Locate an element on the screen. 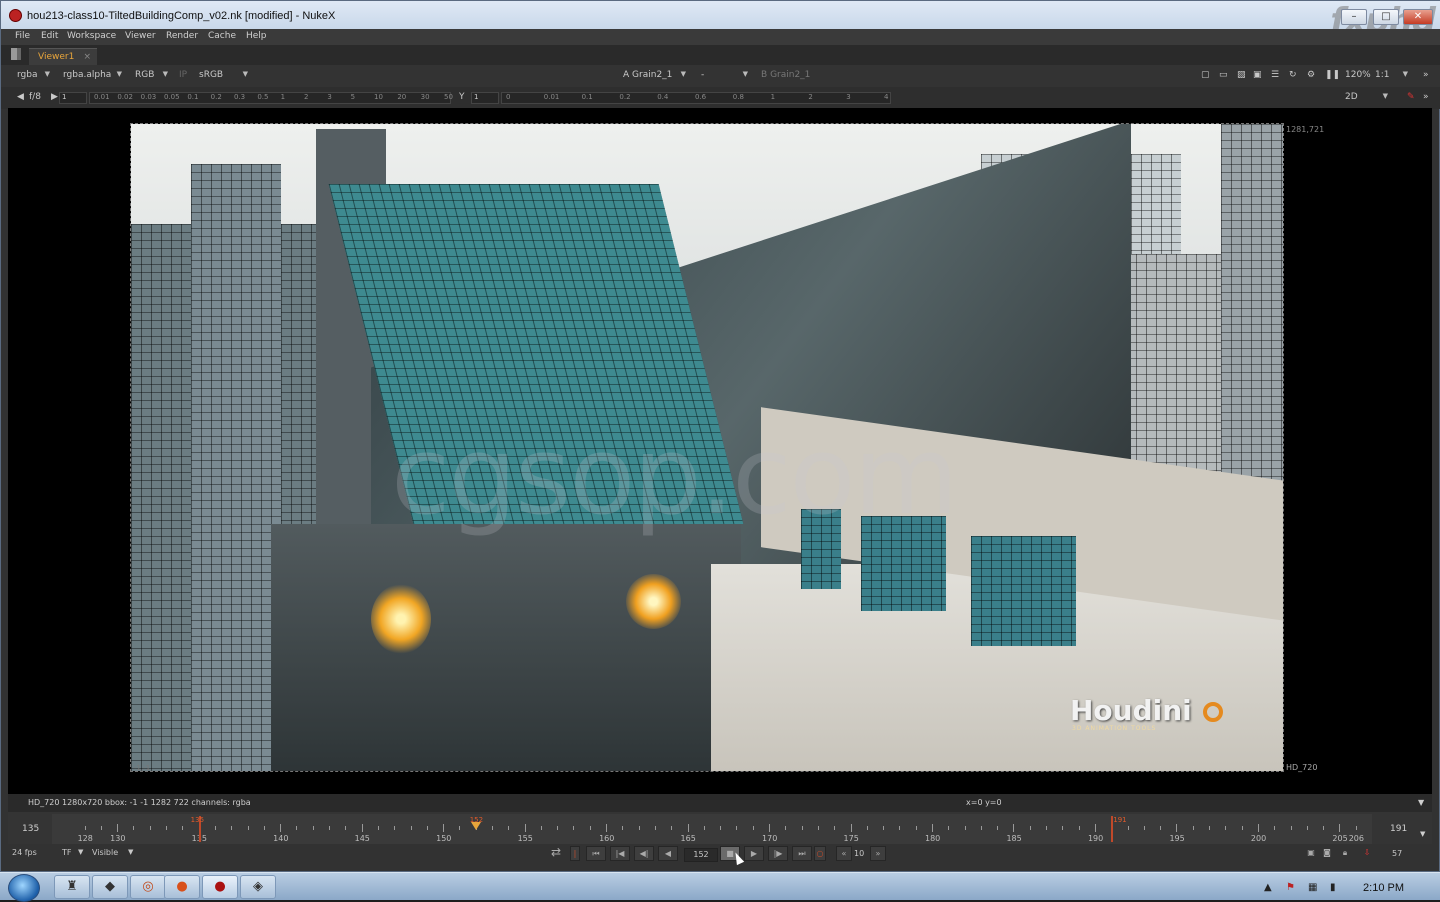  timeline-label: 195 is located at coordinates (1177, 838).